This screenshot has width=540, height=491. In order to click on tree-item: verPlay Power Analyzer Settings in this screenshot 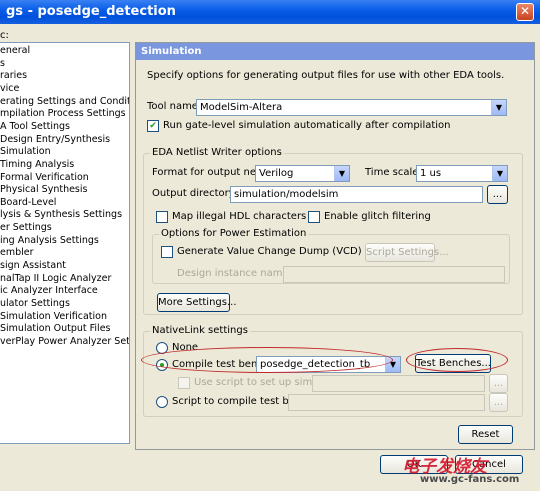, I will do `click(64, 342)`.